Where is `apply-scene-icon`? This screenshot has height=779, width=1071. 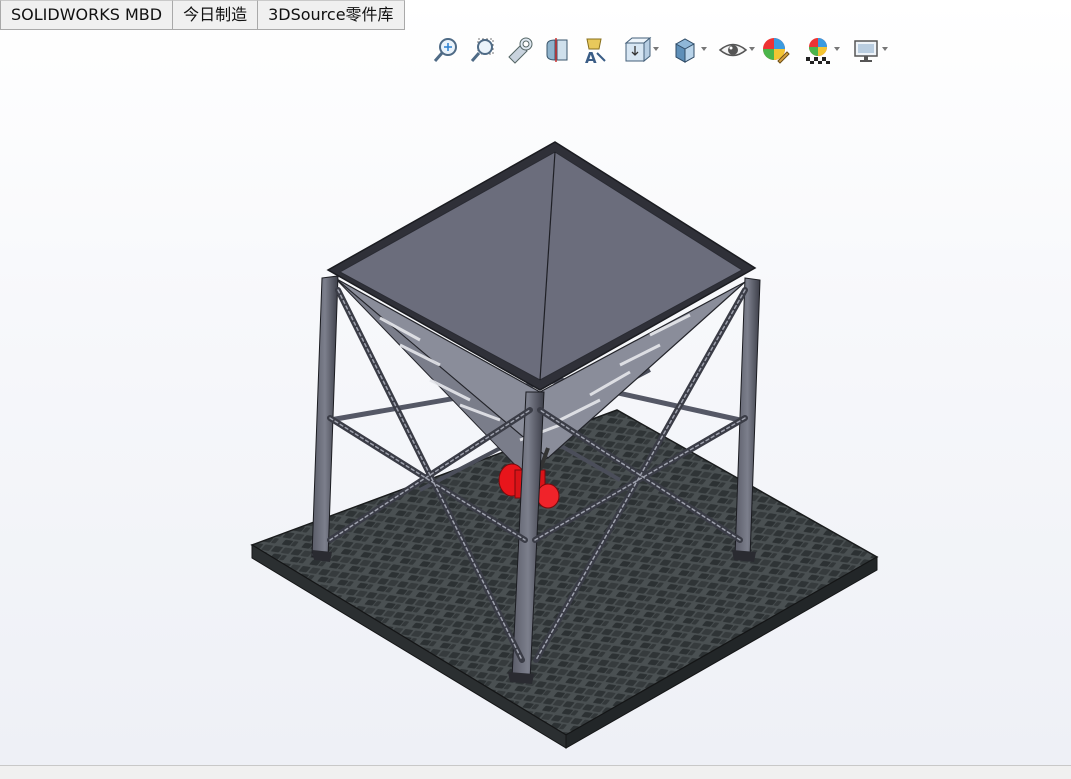
apply-scene-icon is located at coordinates (818, 51).